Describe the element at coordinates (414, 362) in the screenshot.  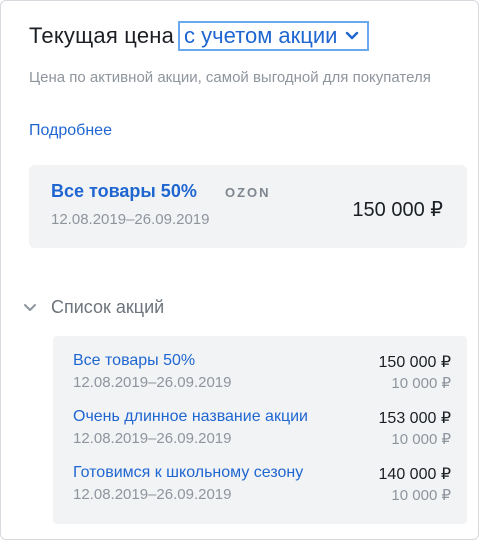
I see `promo-price: 150 000 ₽` at that location.